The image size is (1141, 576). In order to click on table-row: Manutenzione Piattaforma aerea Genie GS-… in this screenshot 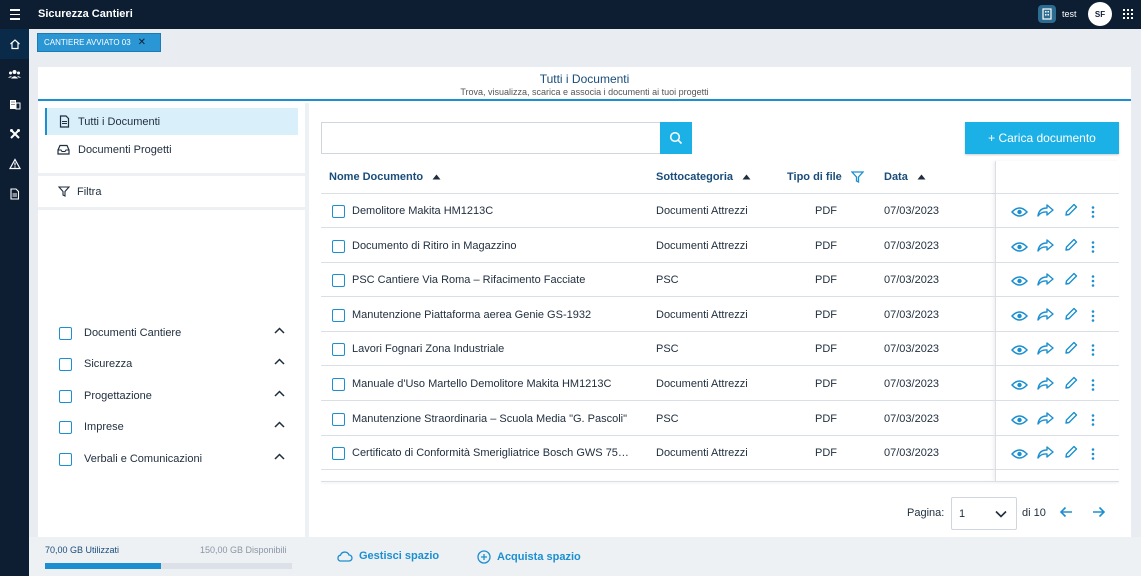, I will do `click(720, 315)`.